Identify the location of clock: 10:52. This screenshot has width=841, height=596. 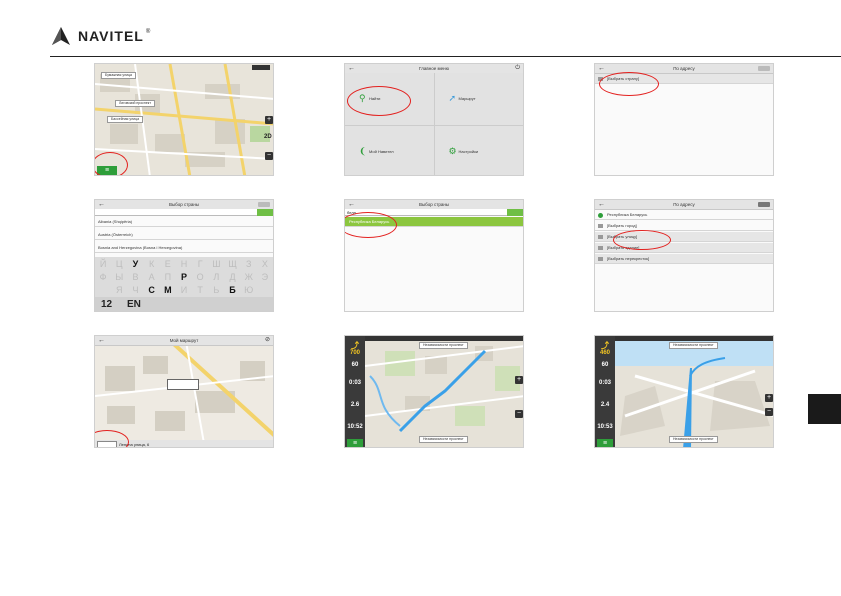
(355, 427).